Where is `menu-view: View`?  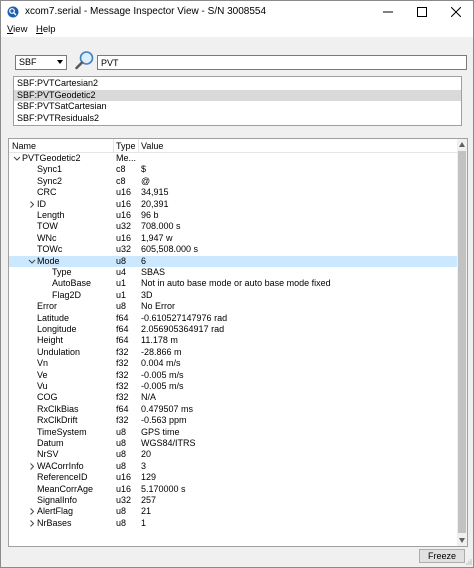
menu-view: View is located at coordinates (17, 29).